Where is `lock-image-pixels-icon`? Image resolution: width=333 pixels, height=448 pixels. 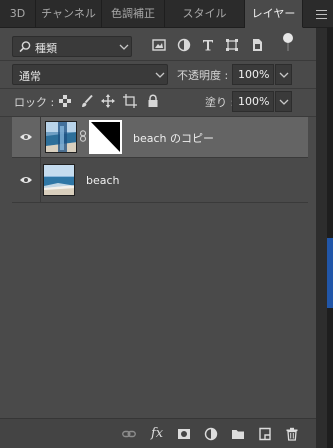 lock-image-pixels-icon is located at coordinates (87, 101).